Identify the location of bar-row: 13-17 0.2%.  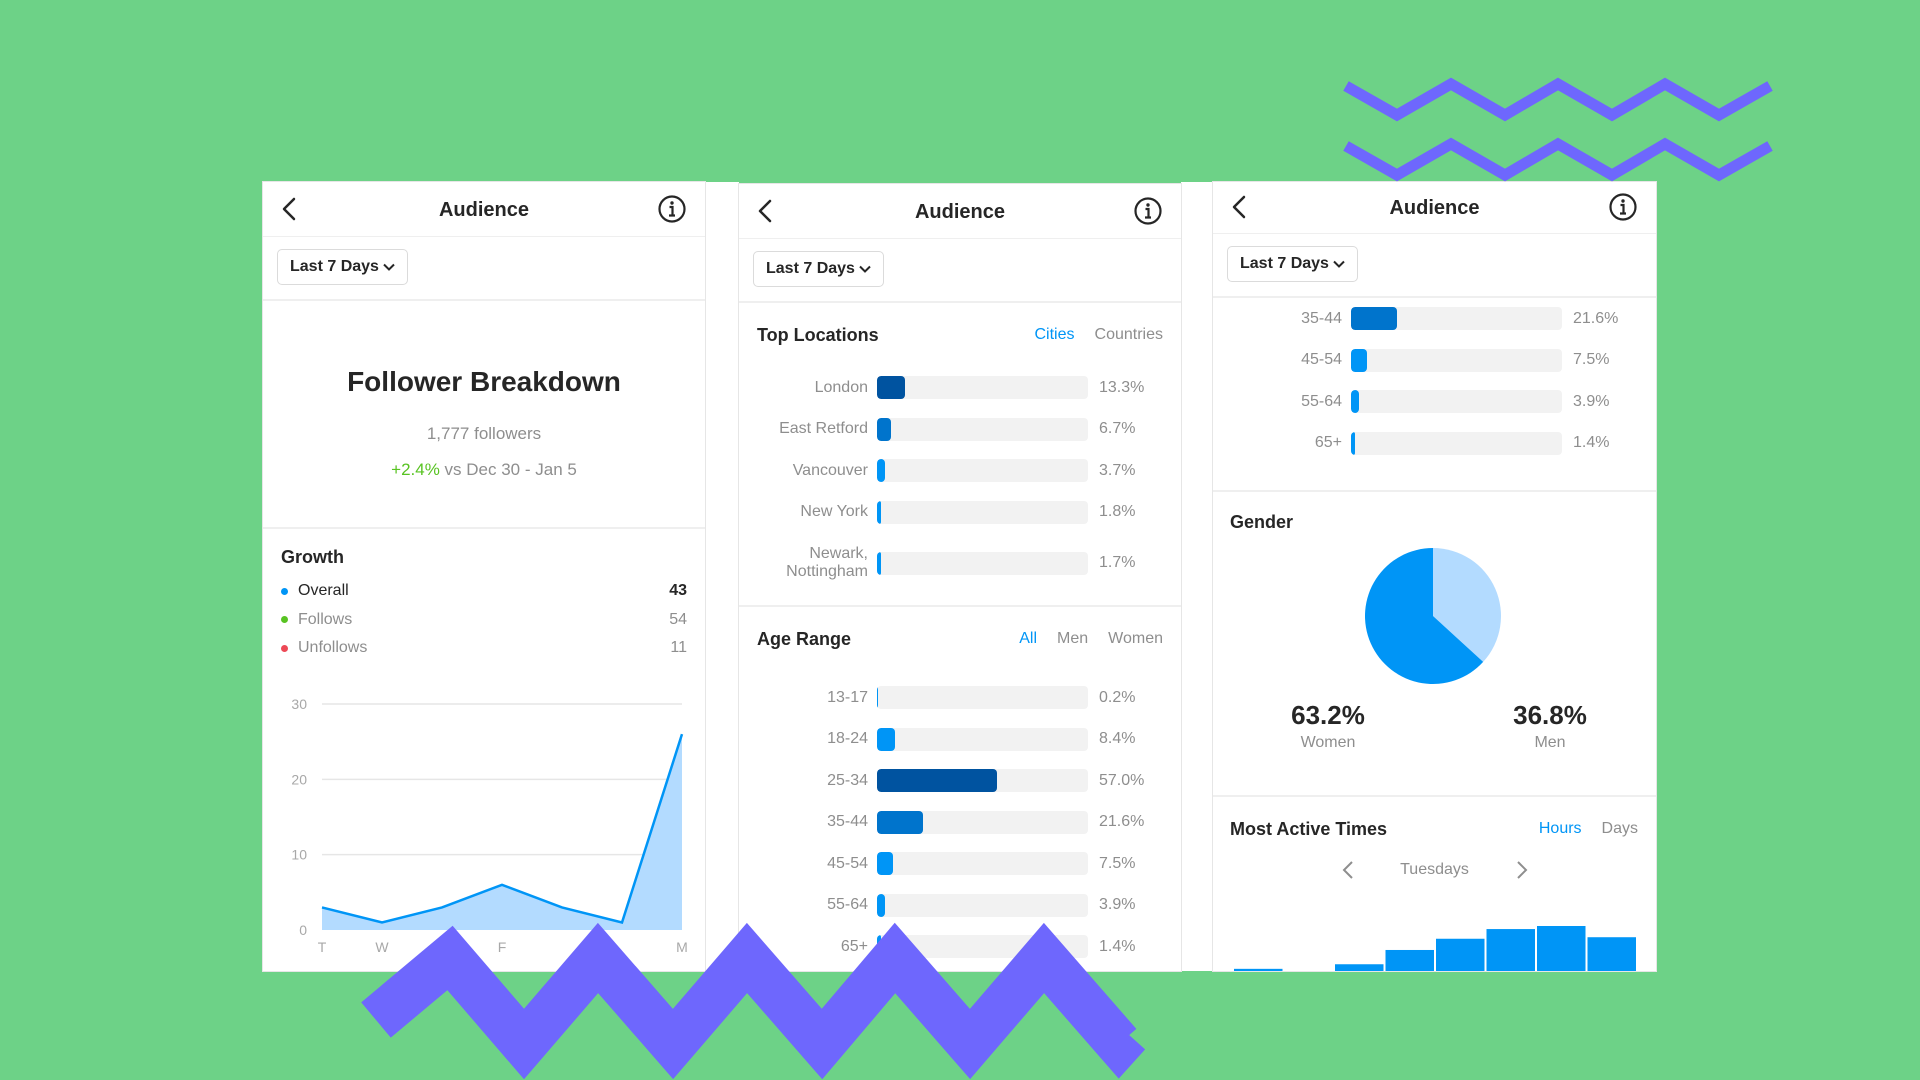
(941, 698).